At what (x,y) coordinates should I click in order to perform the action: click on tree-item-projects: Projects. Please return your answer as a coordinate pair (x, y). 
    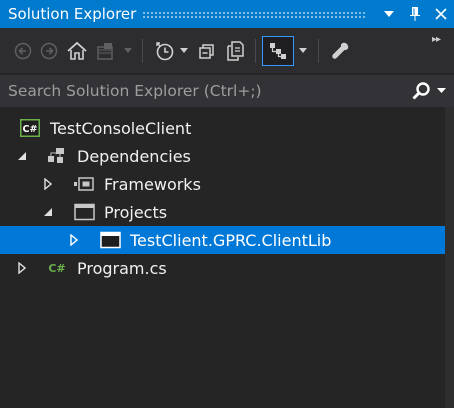
    Looking at the image, I should click on (222, 212).